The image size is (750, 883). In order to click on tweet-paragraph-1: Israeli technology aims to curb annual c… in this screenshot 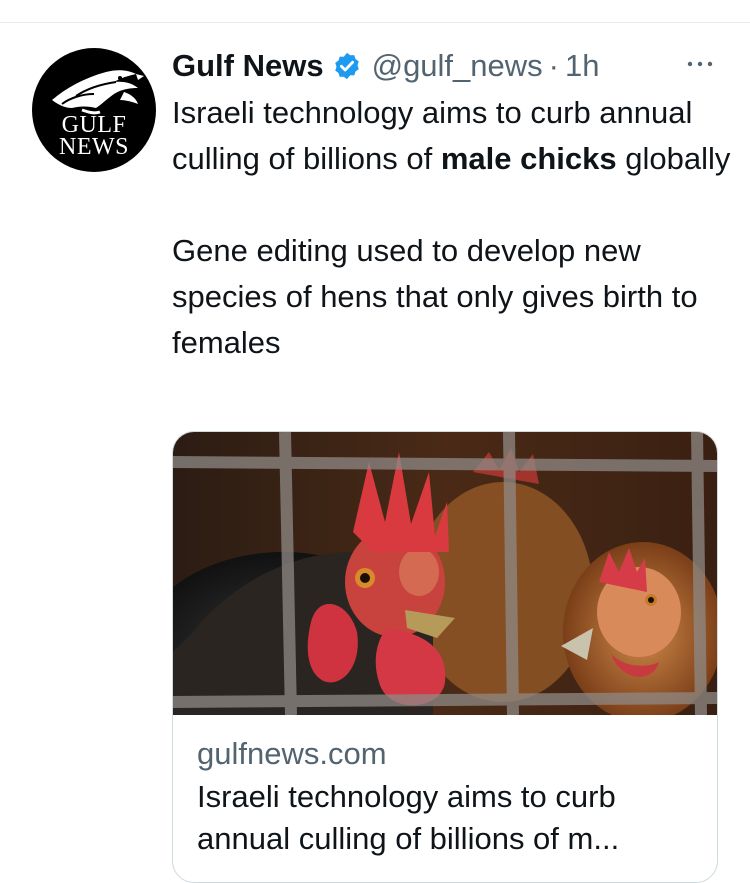, I will do `click(452, 136)`.